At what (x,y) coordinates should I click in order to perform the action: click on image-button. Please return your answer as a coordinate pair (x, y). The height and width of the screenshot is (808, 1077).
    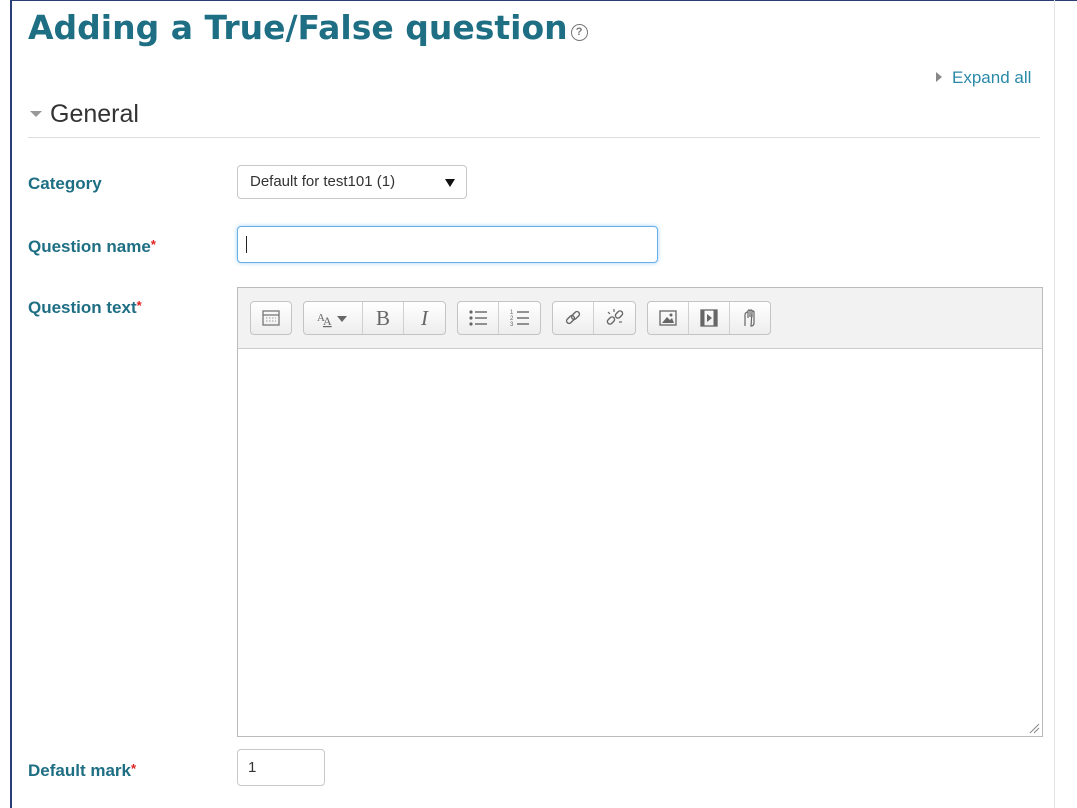
    Looking at the image, I should click on (668, 318).